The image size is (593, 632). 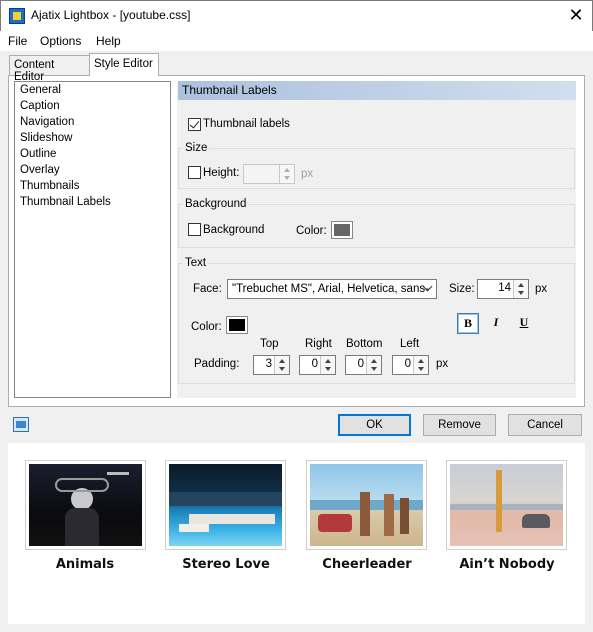 I want to click on padding-right-value: 0, so click(x=314, y=364).